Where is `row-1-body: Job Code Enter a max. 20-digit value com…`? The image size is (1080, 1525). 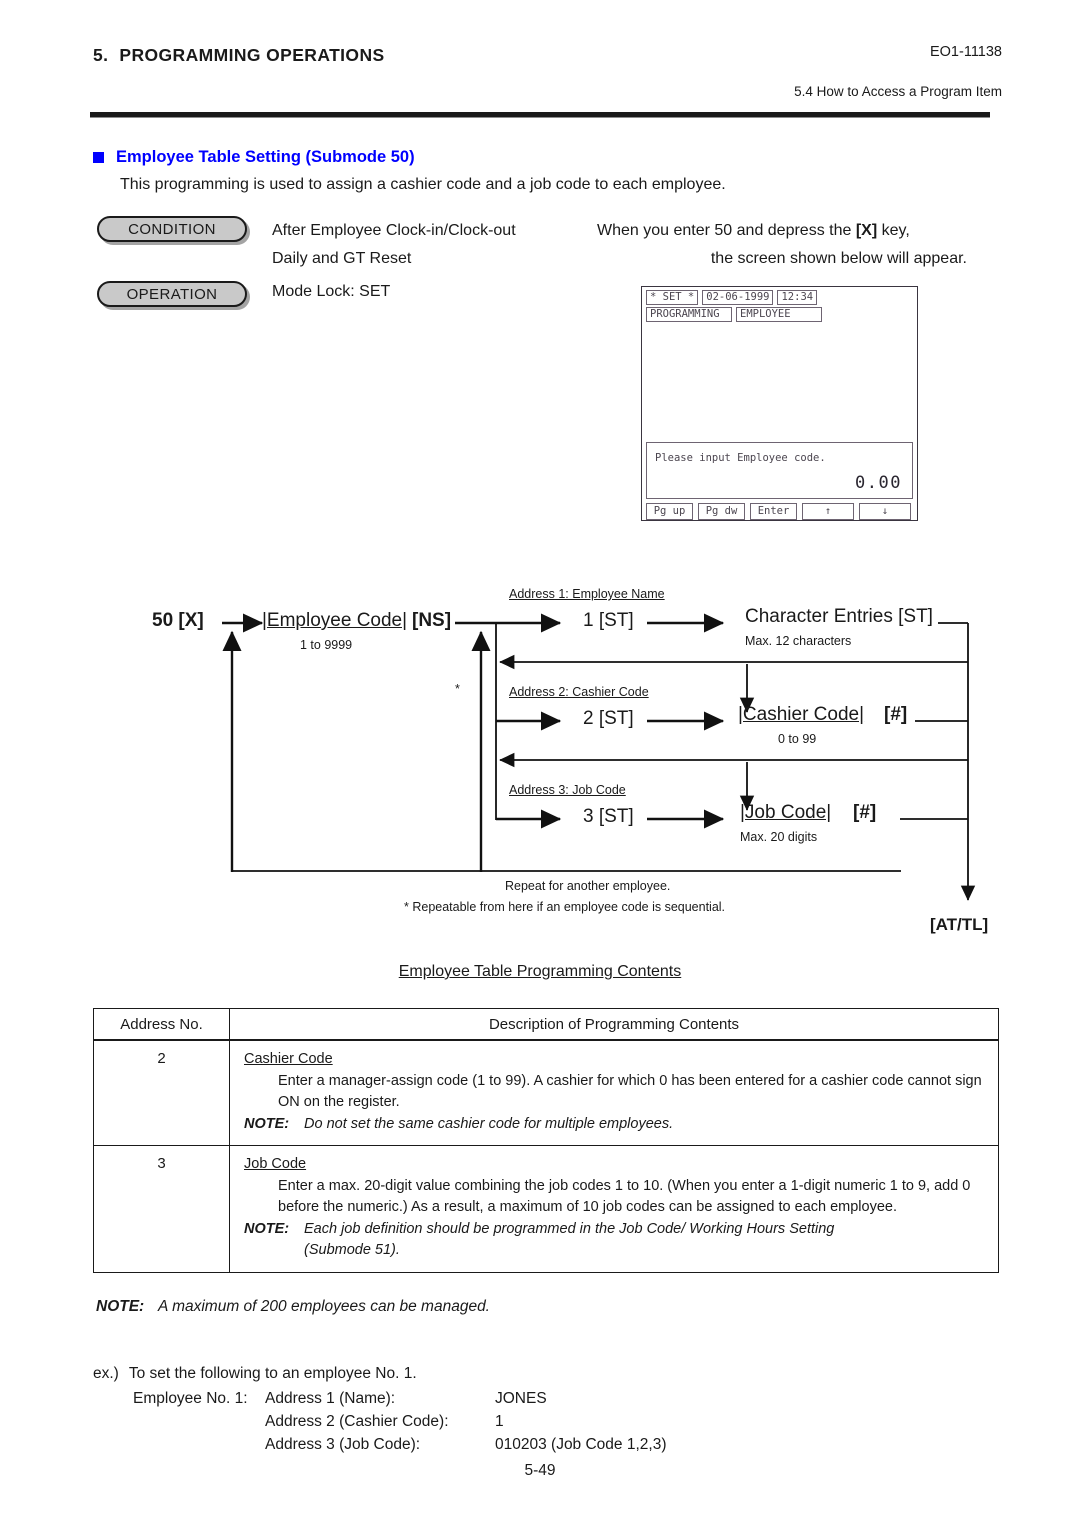 row-1-body: Job Code Enter a max. 20-digit value com… is located at coordinates (614, 1209).